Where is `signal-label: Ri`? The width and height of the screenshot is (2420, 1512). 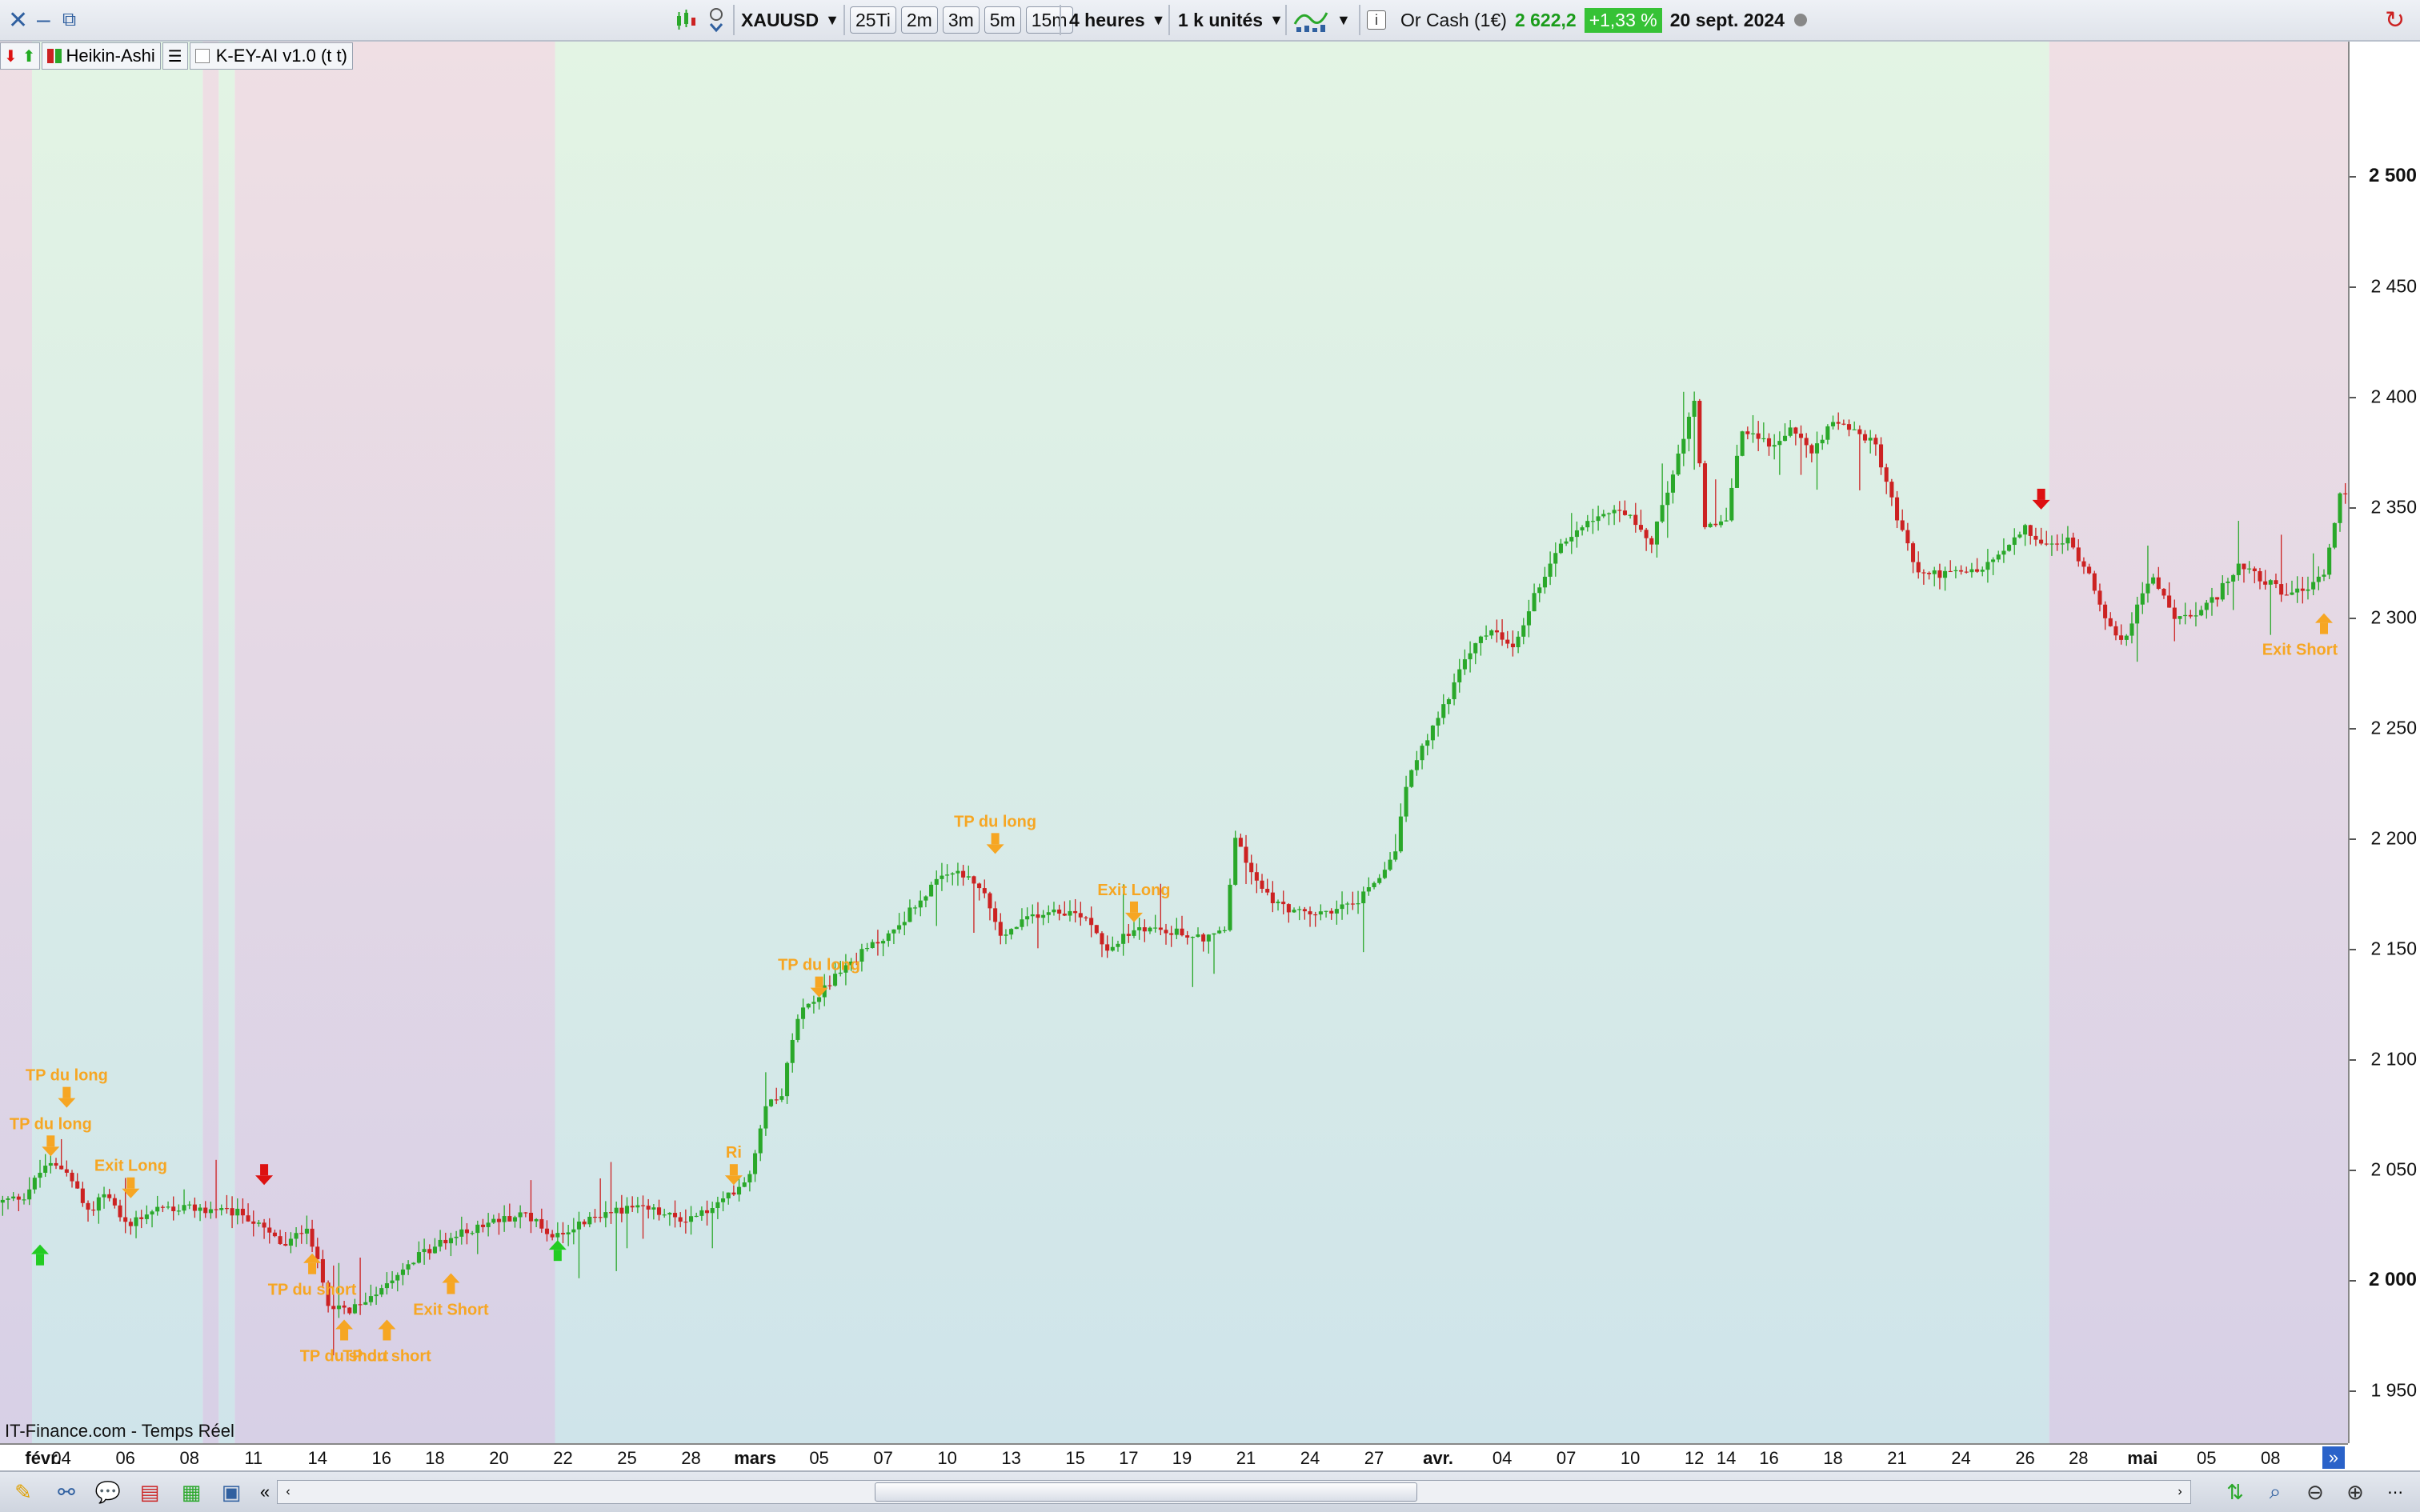 signal-label: Ri is located at coordinates (734, 1153).